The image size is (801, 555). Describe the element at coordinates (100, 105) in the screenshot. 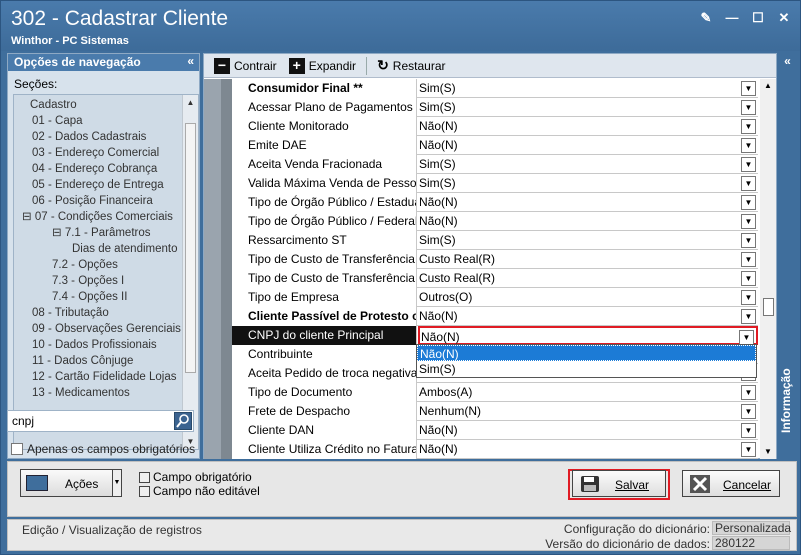

I see `nav-tree-item: Cadastro` at that location.